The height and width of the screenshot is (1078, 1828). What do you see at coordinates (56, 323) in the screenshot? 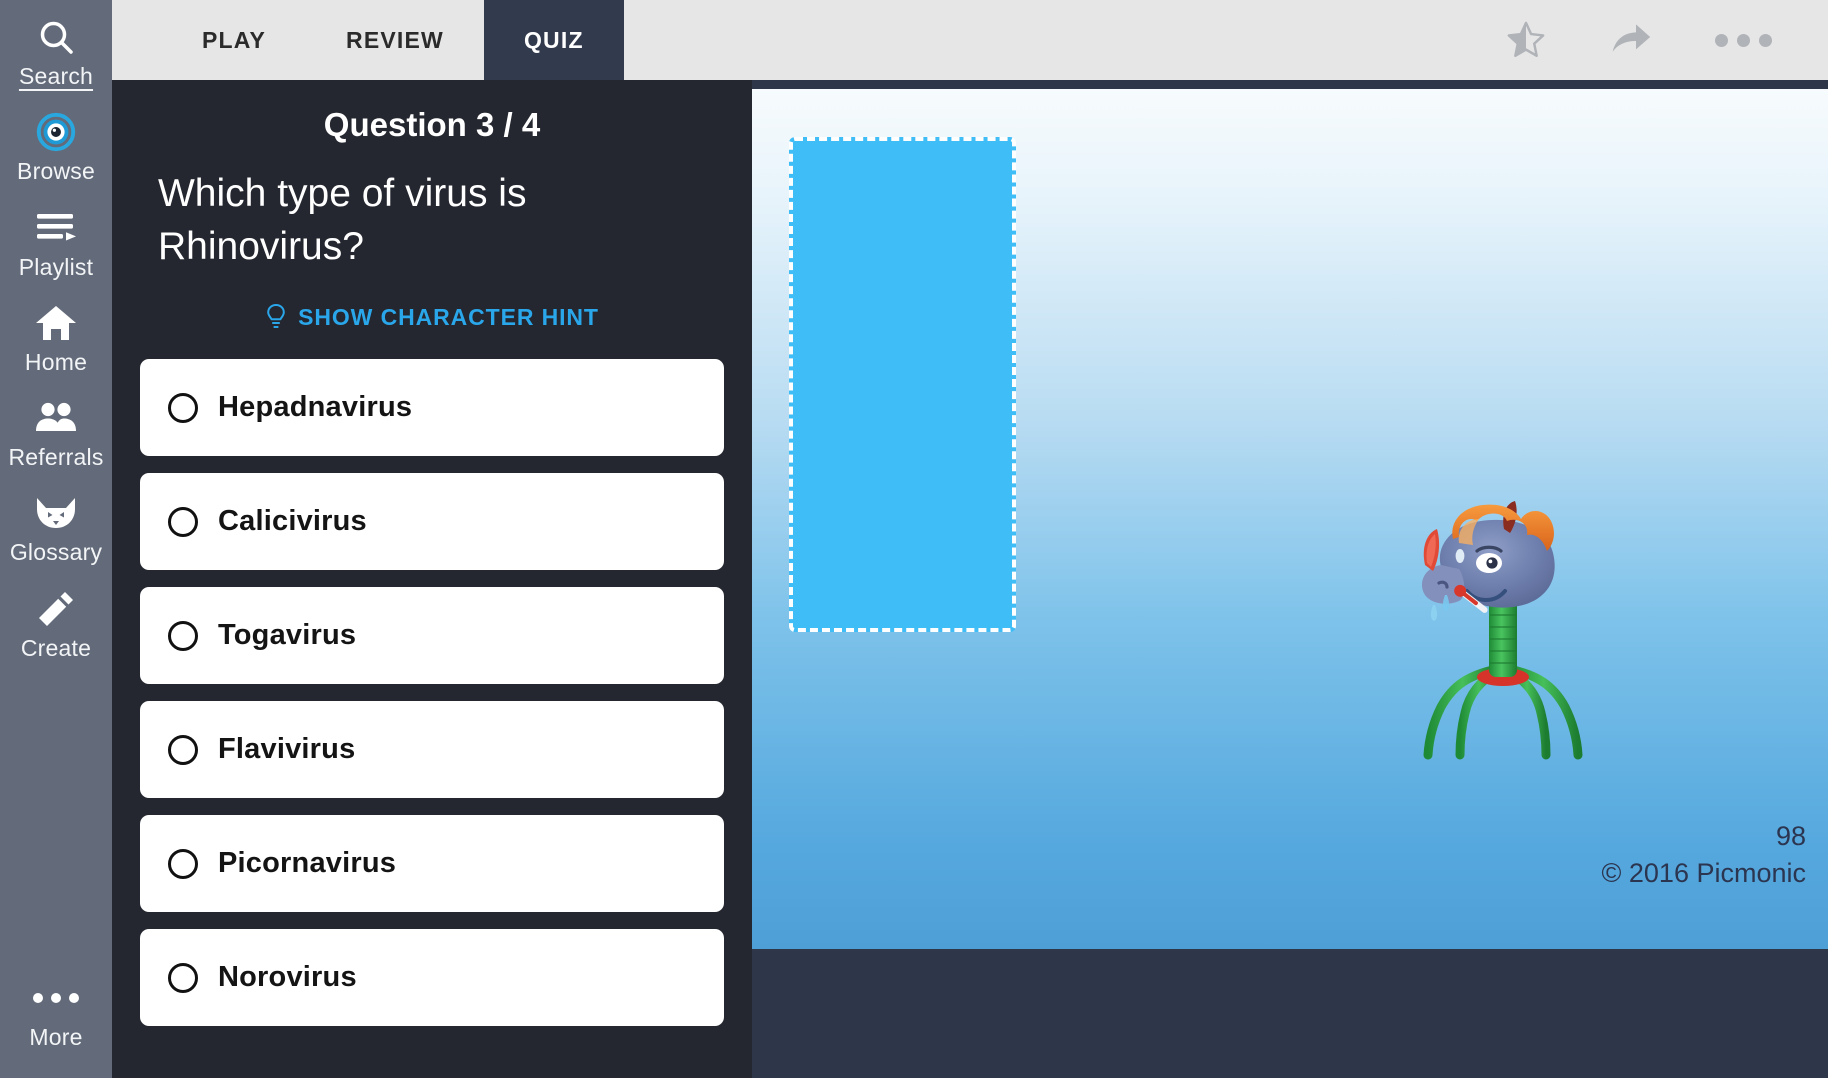
I see `home-icon` at bounding box center [56, 323].